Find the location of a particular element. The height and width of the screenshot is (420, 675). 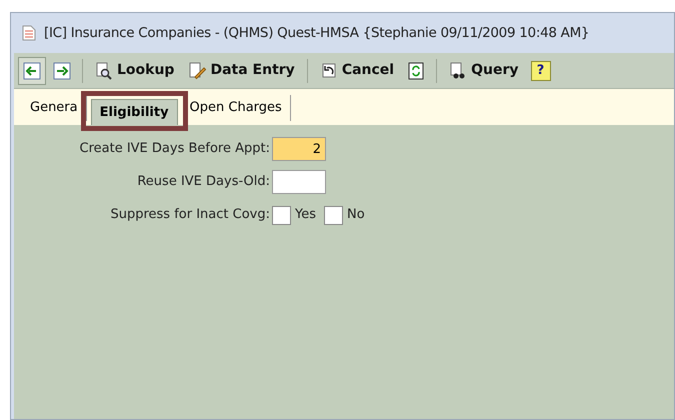

pencil-document-icon is located at coordinates (197, 71).